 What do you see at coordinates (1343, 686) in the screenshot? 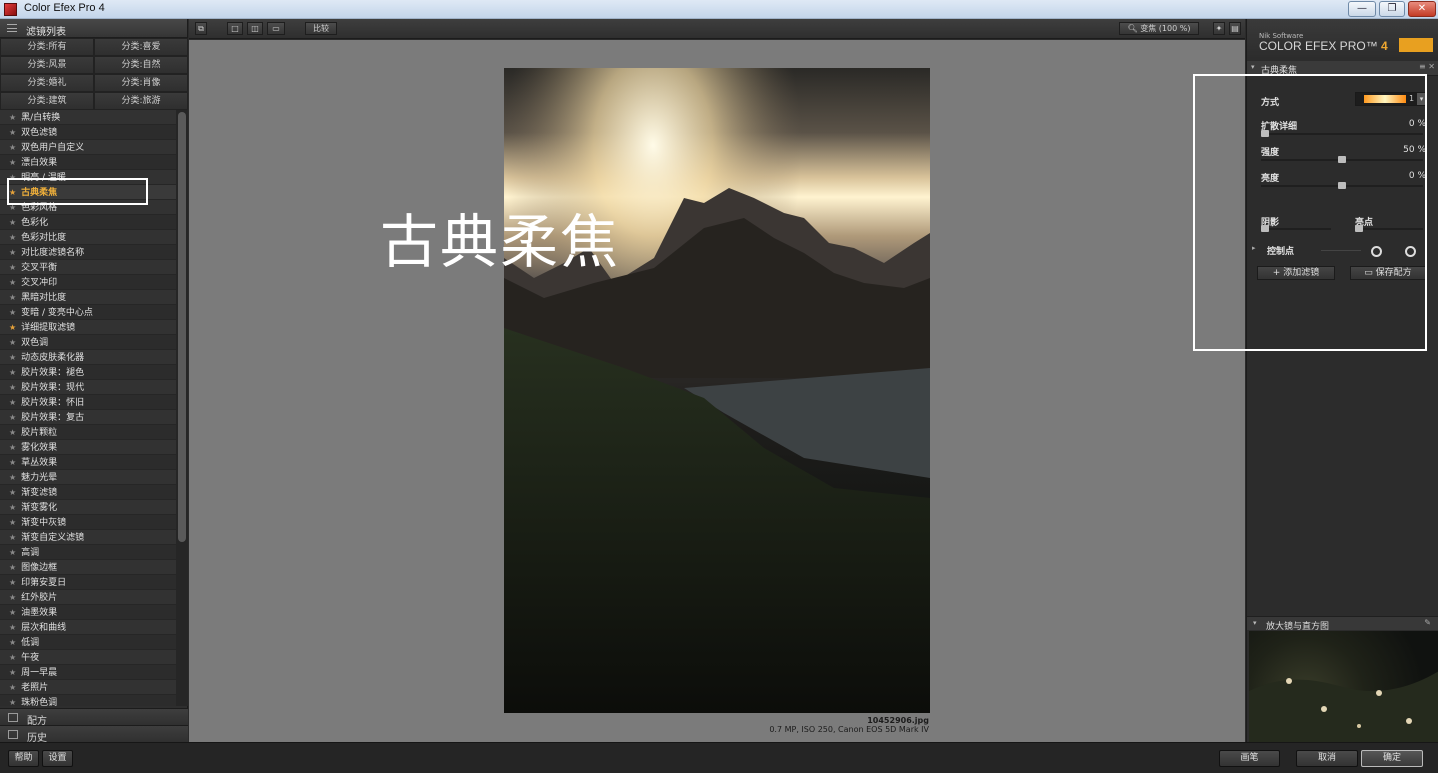
I see `loupe-preview` at bounding box center [1343, 686].